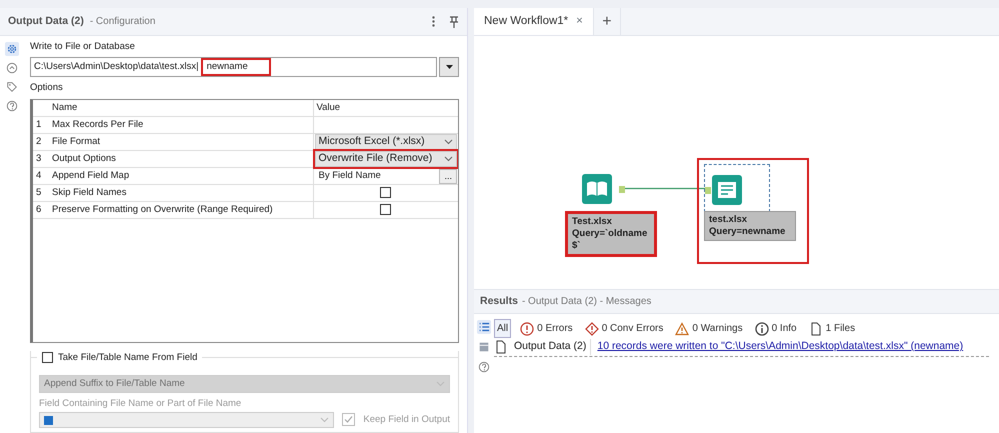 Image resolution: width=999 pixels, height=433 pixels. Describe the element at coordinates (41, 159) in the screenshot. I see `row-number: 3` at that location.